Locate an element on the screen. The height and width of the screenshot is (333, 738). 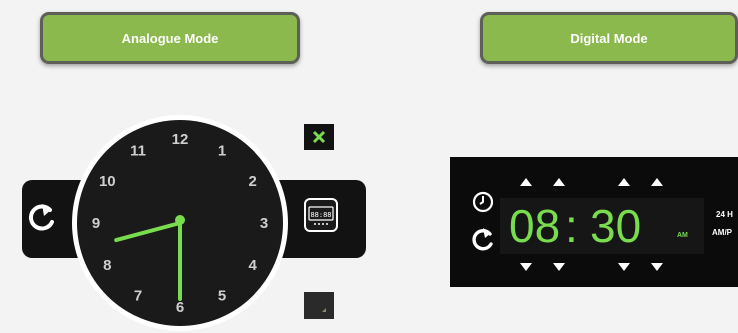
clock-center-pin is located at coordinates (180, 220).